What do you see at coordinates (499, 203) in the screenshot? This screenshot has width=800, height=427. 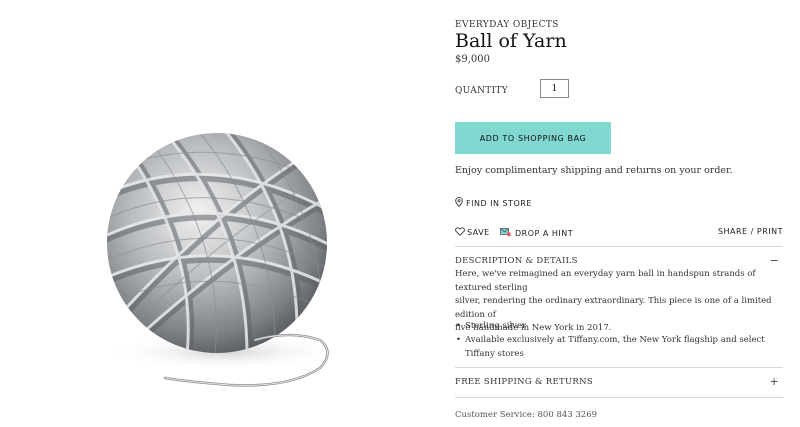 I see `find-in-store-label: FIND IN STORE` at bounding box center [499, 203].